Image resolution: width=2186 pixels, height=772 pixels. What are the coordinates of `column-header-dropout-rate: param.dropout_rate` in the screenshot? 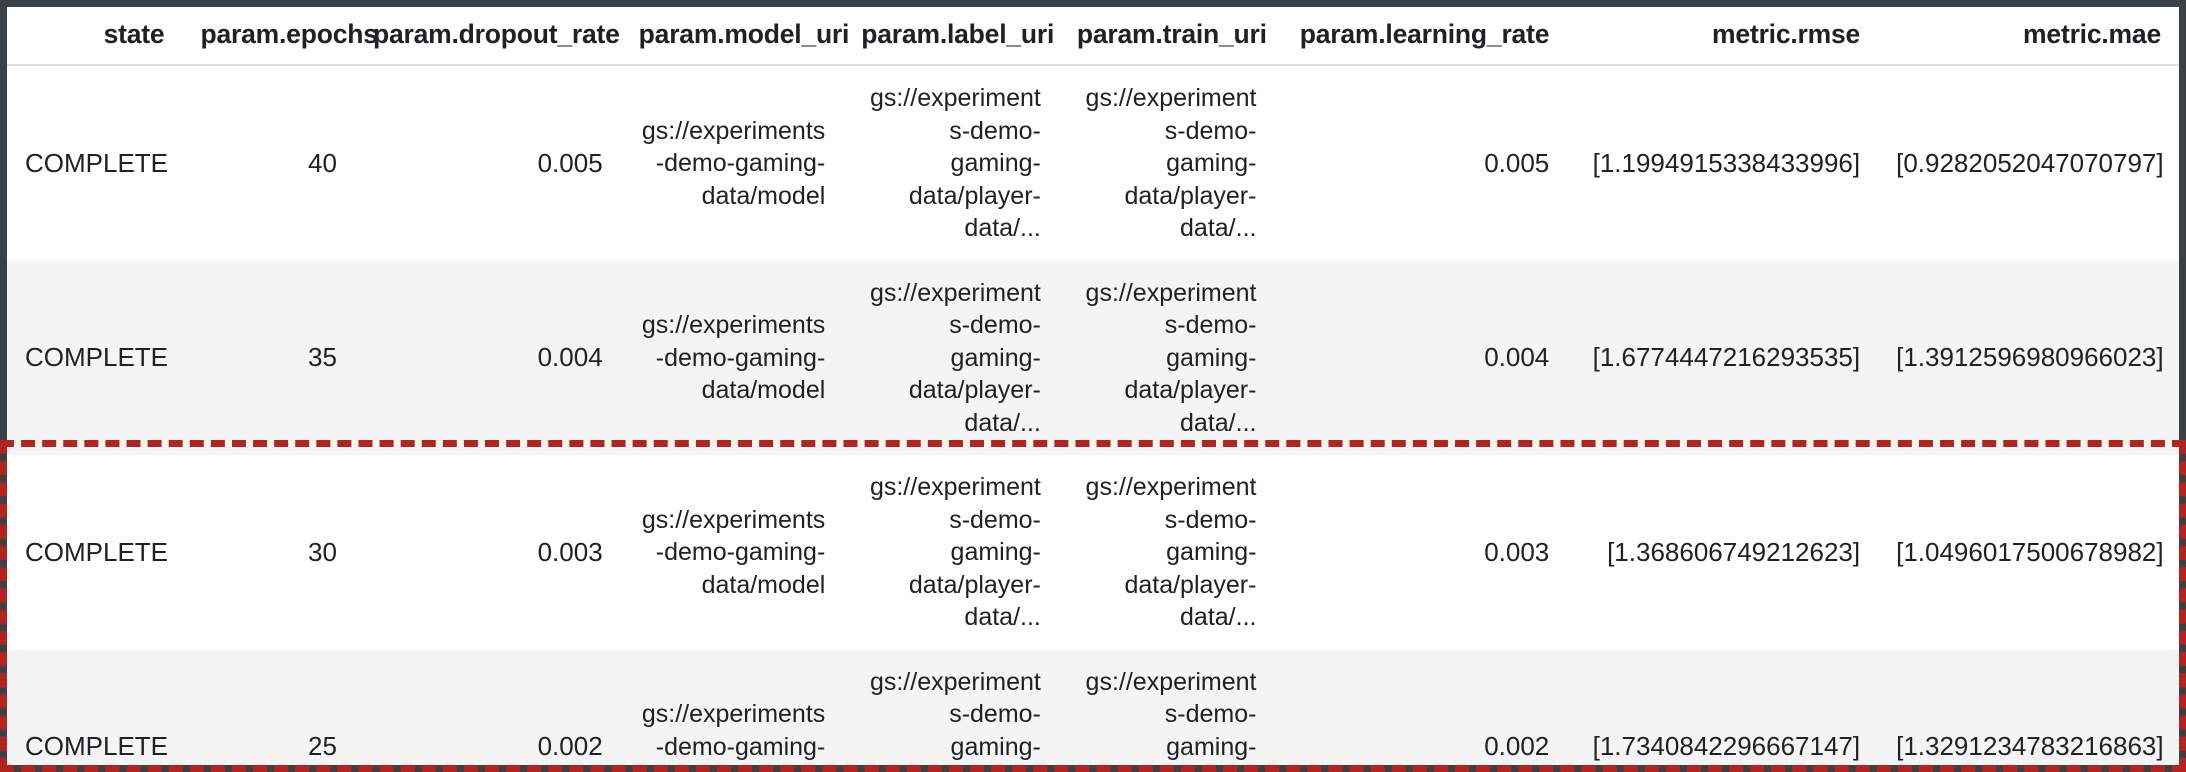 It's located at (487, 36).